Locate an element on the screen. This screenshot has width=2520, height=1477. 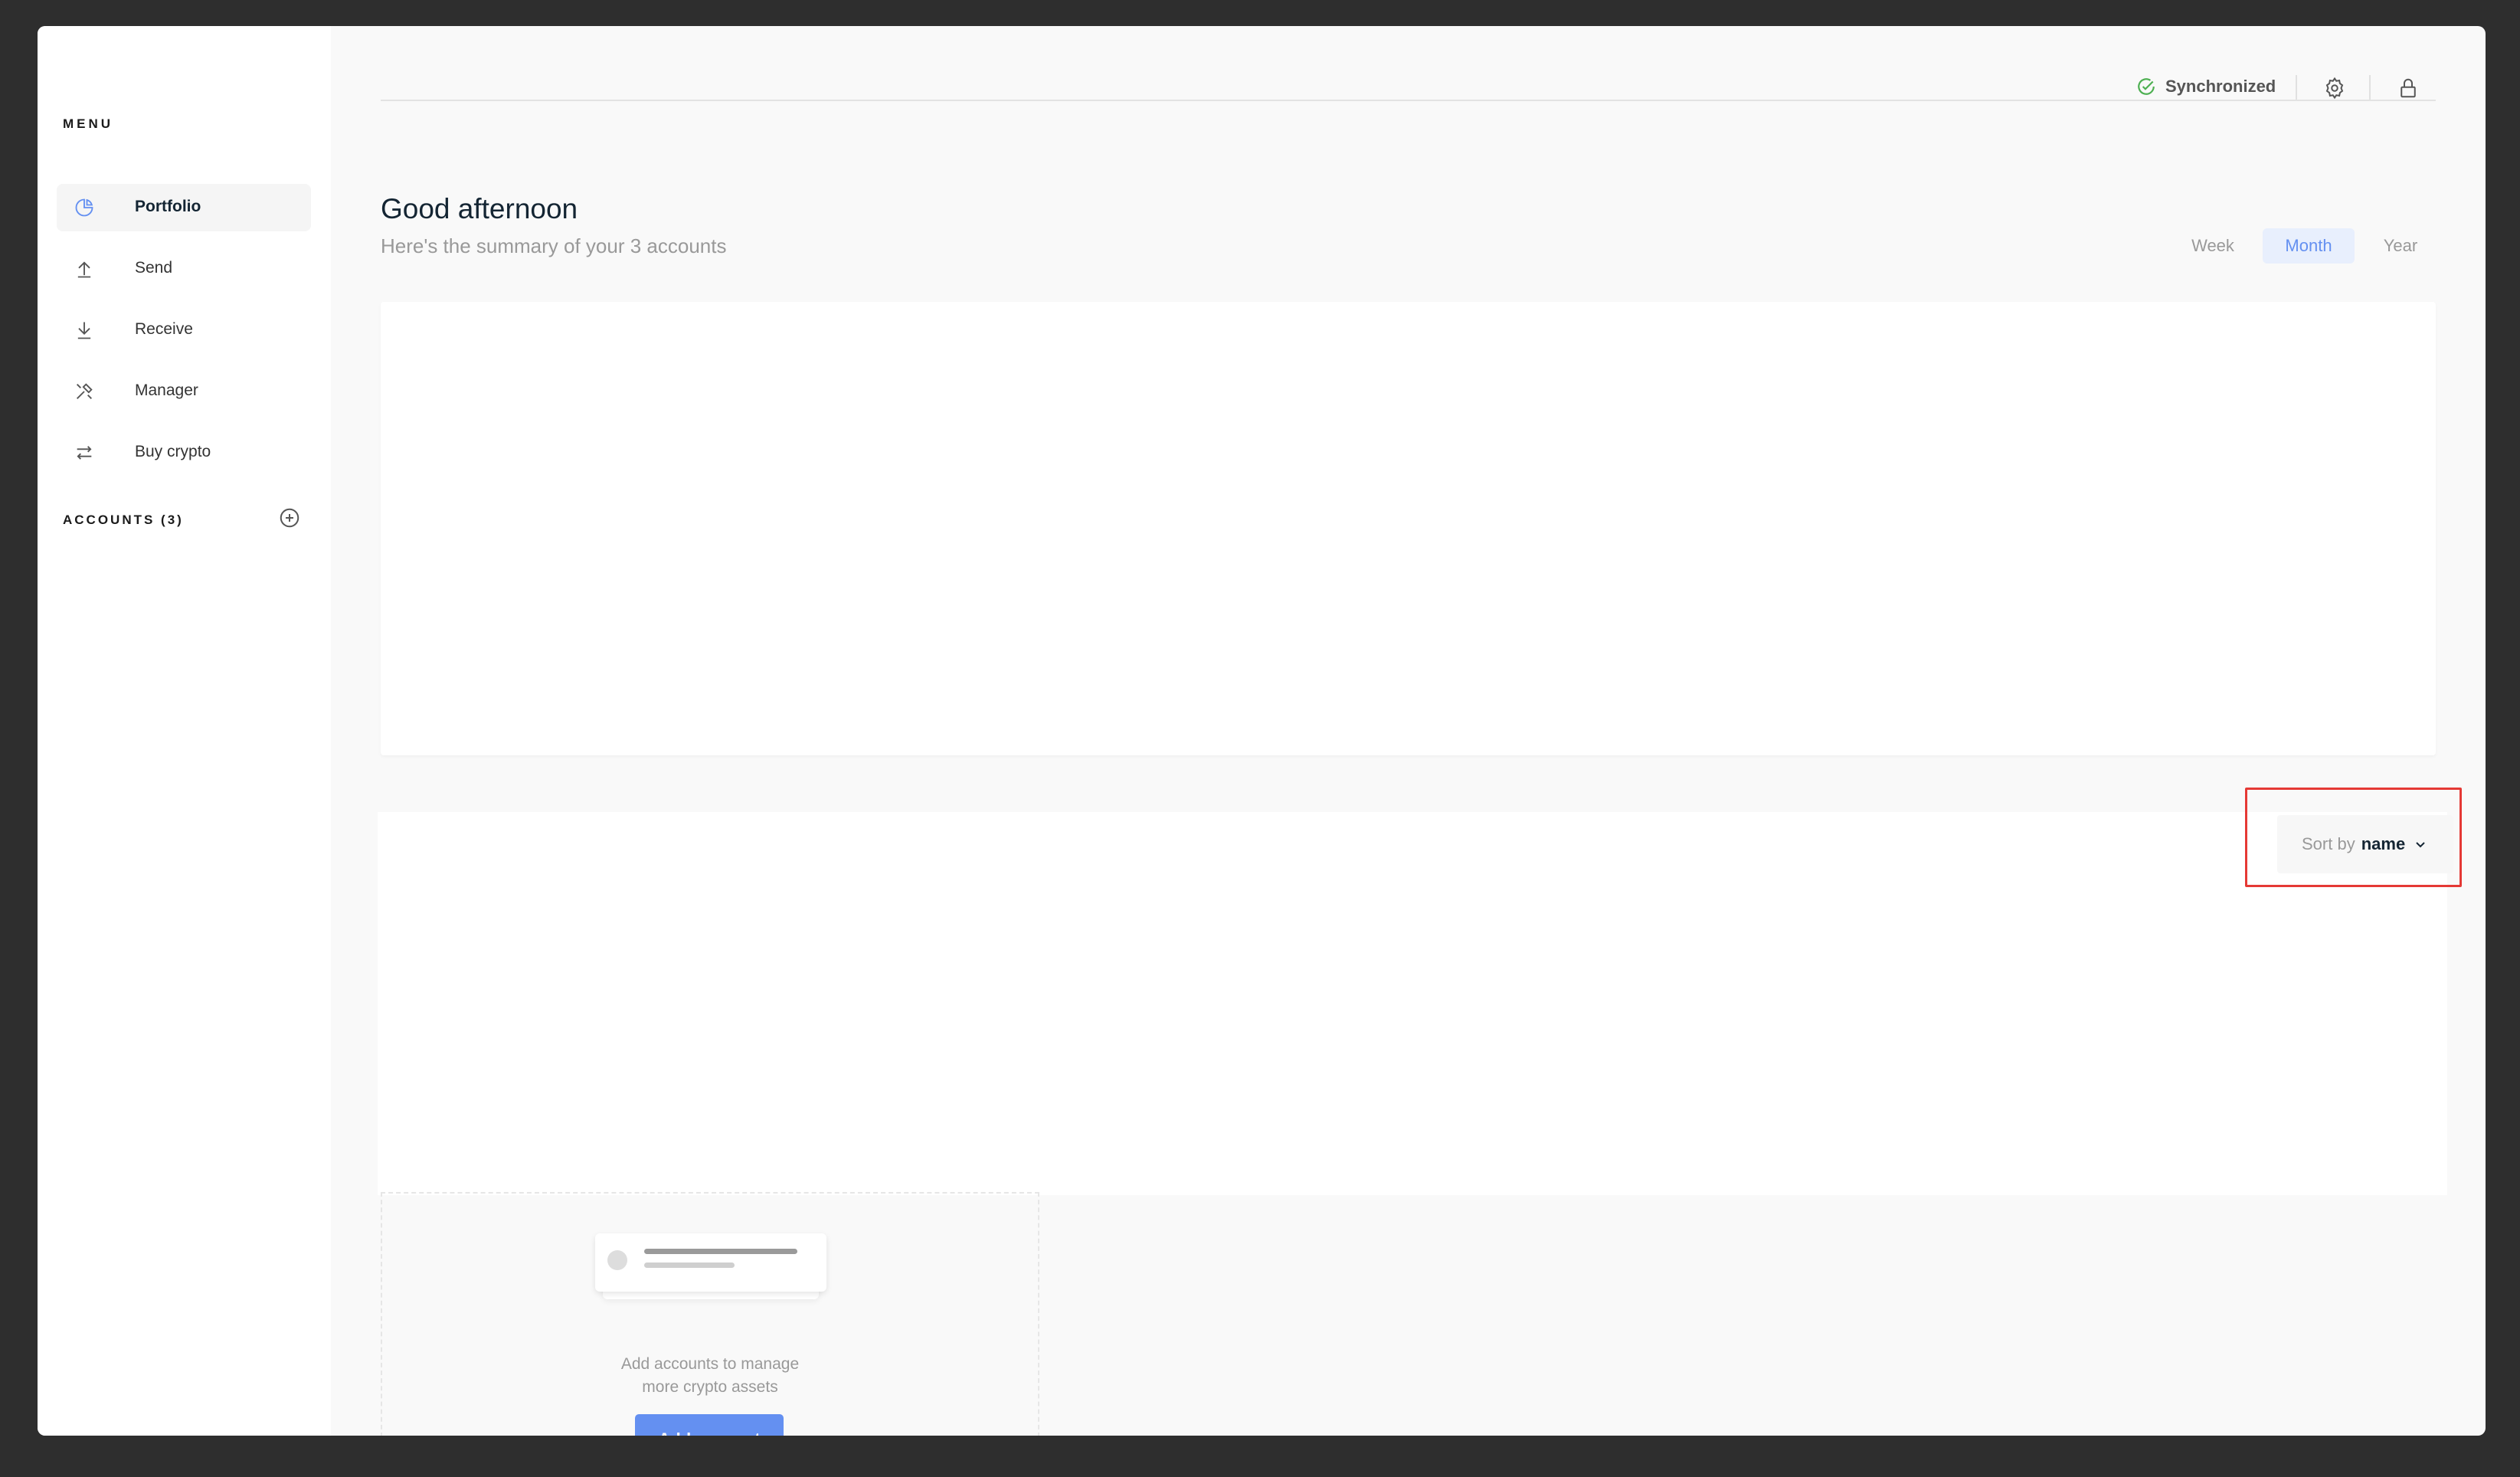
chevron-down-icon is located at coordinates (2420, 845).